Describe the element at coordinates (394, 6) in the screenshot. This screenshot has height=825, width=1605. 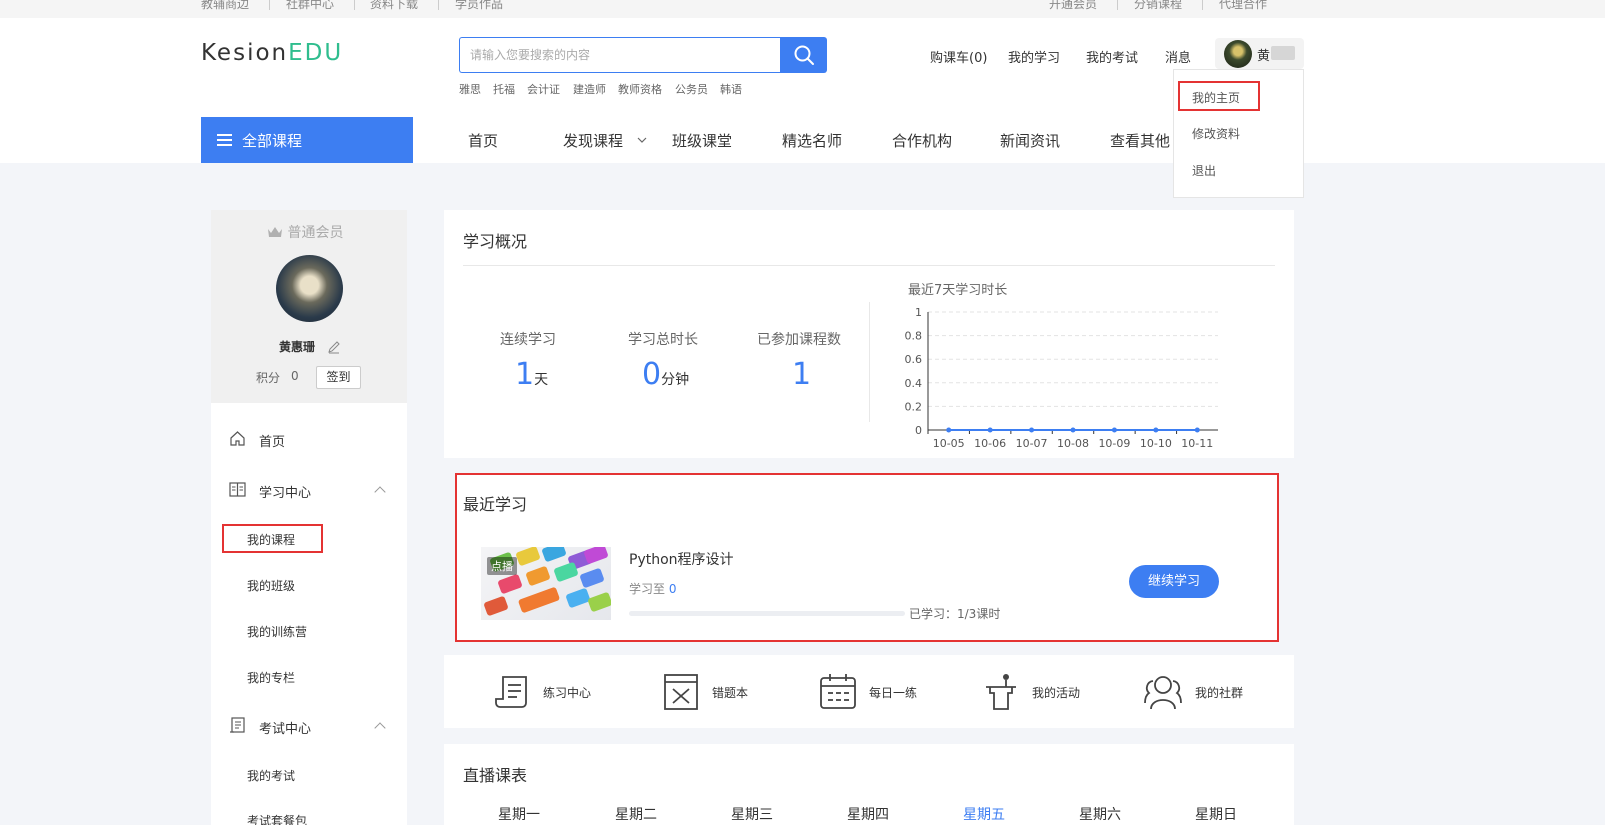
I see `top-link-download: 资料下载` at that location.